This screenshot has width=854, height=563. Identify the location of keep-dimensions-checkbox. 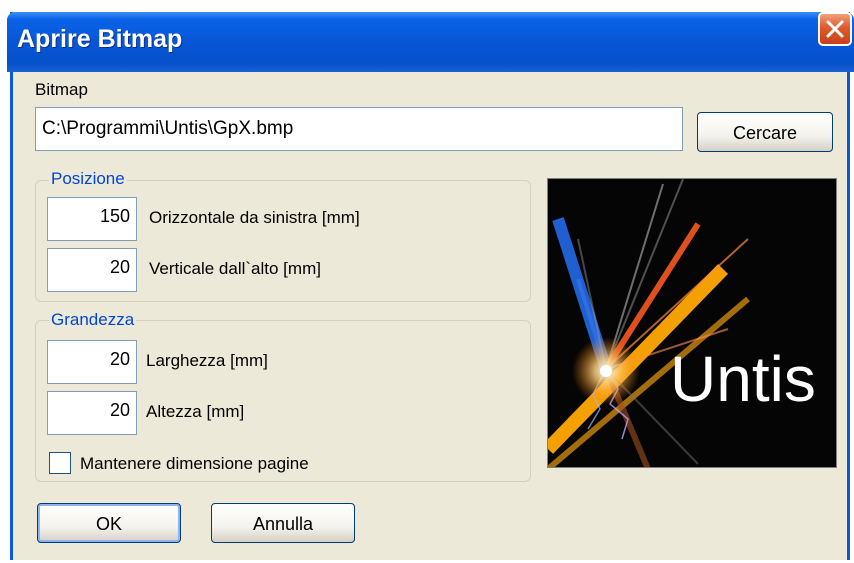
(60, 463).